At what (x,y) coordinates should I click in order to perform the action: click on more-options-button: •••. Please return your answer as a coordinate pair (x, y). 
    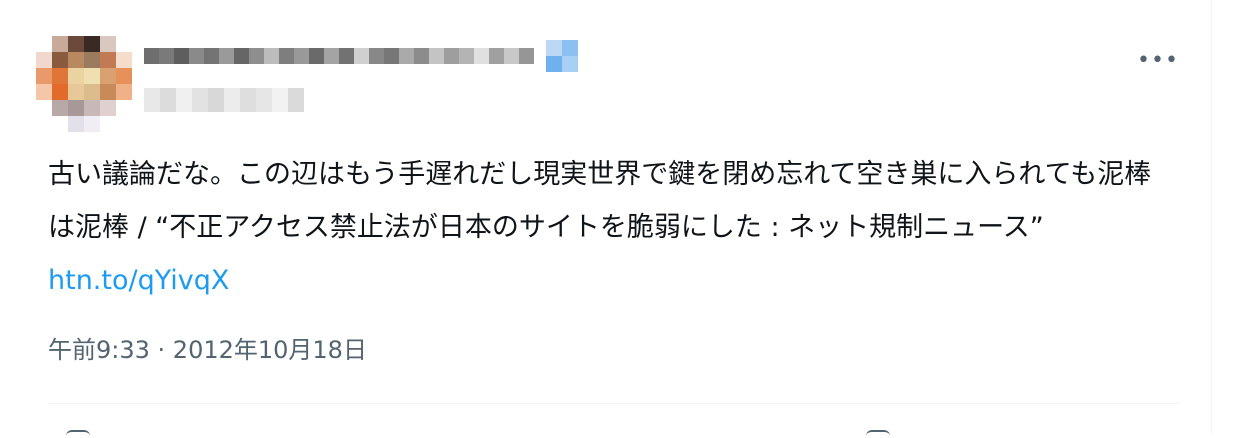
    Looking at the image, I should click on (1158, 60).